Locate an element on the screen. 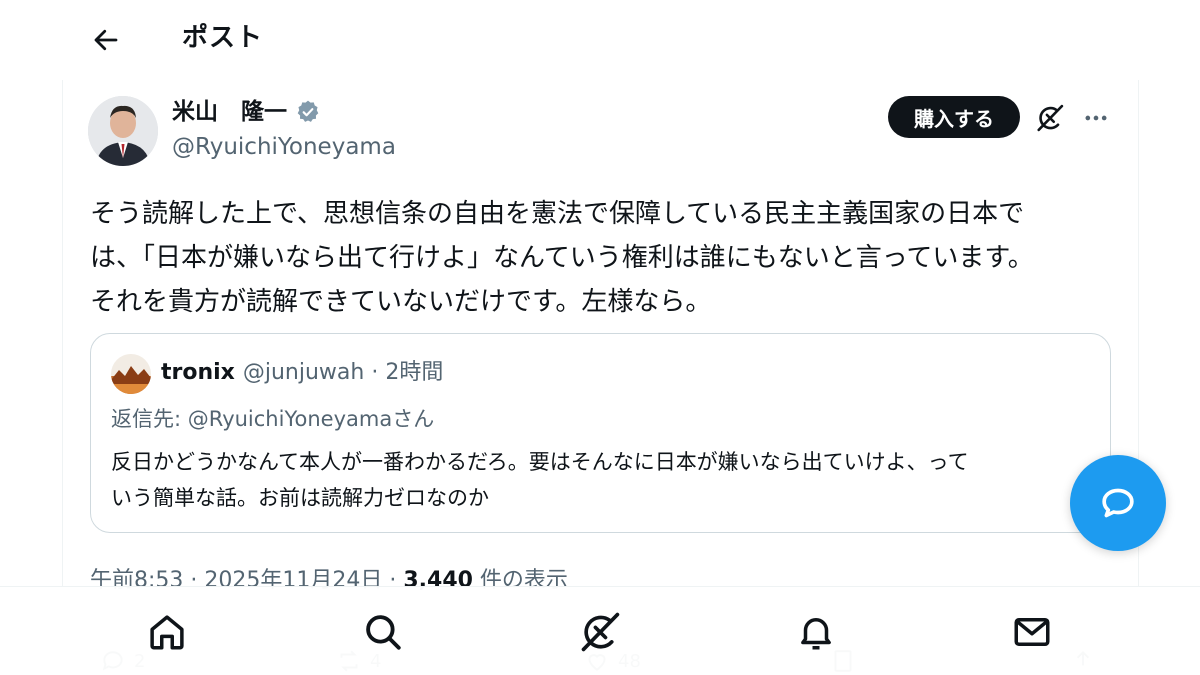  author-name-text: 米山 隆一 is located at coordinates (229, 112).